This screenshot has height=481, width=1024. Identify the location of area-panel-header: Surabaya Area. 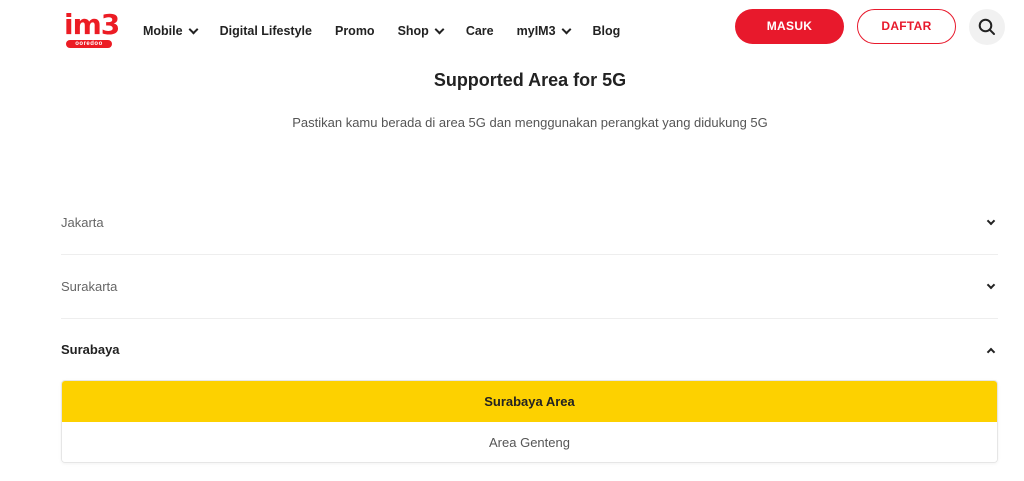
(529, 401).